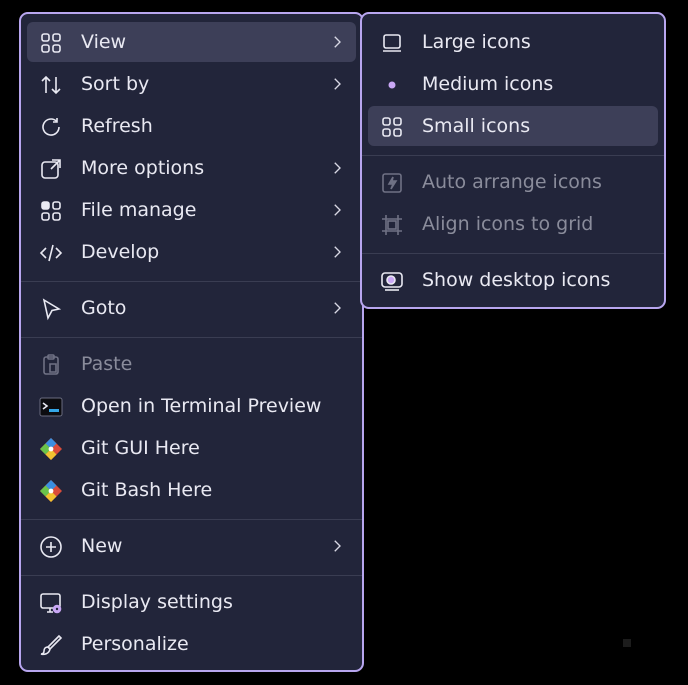  What do you see at coordinates (516, 280) in the screenshot?
I see `submenu-item-label: Show desktop icons` at bounding box center [516, 280].